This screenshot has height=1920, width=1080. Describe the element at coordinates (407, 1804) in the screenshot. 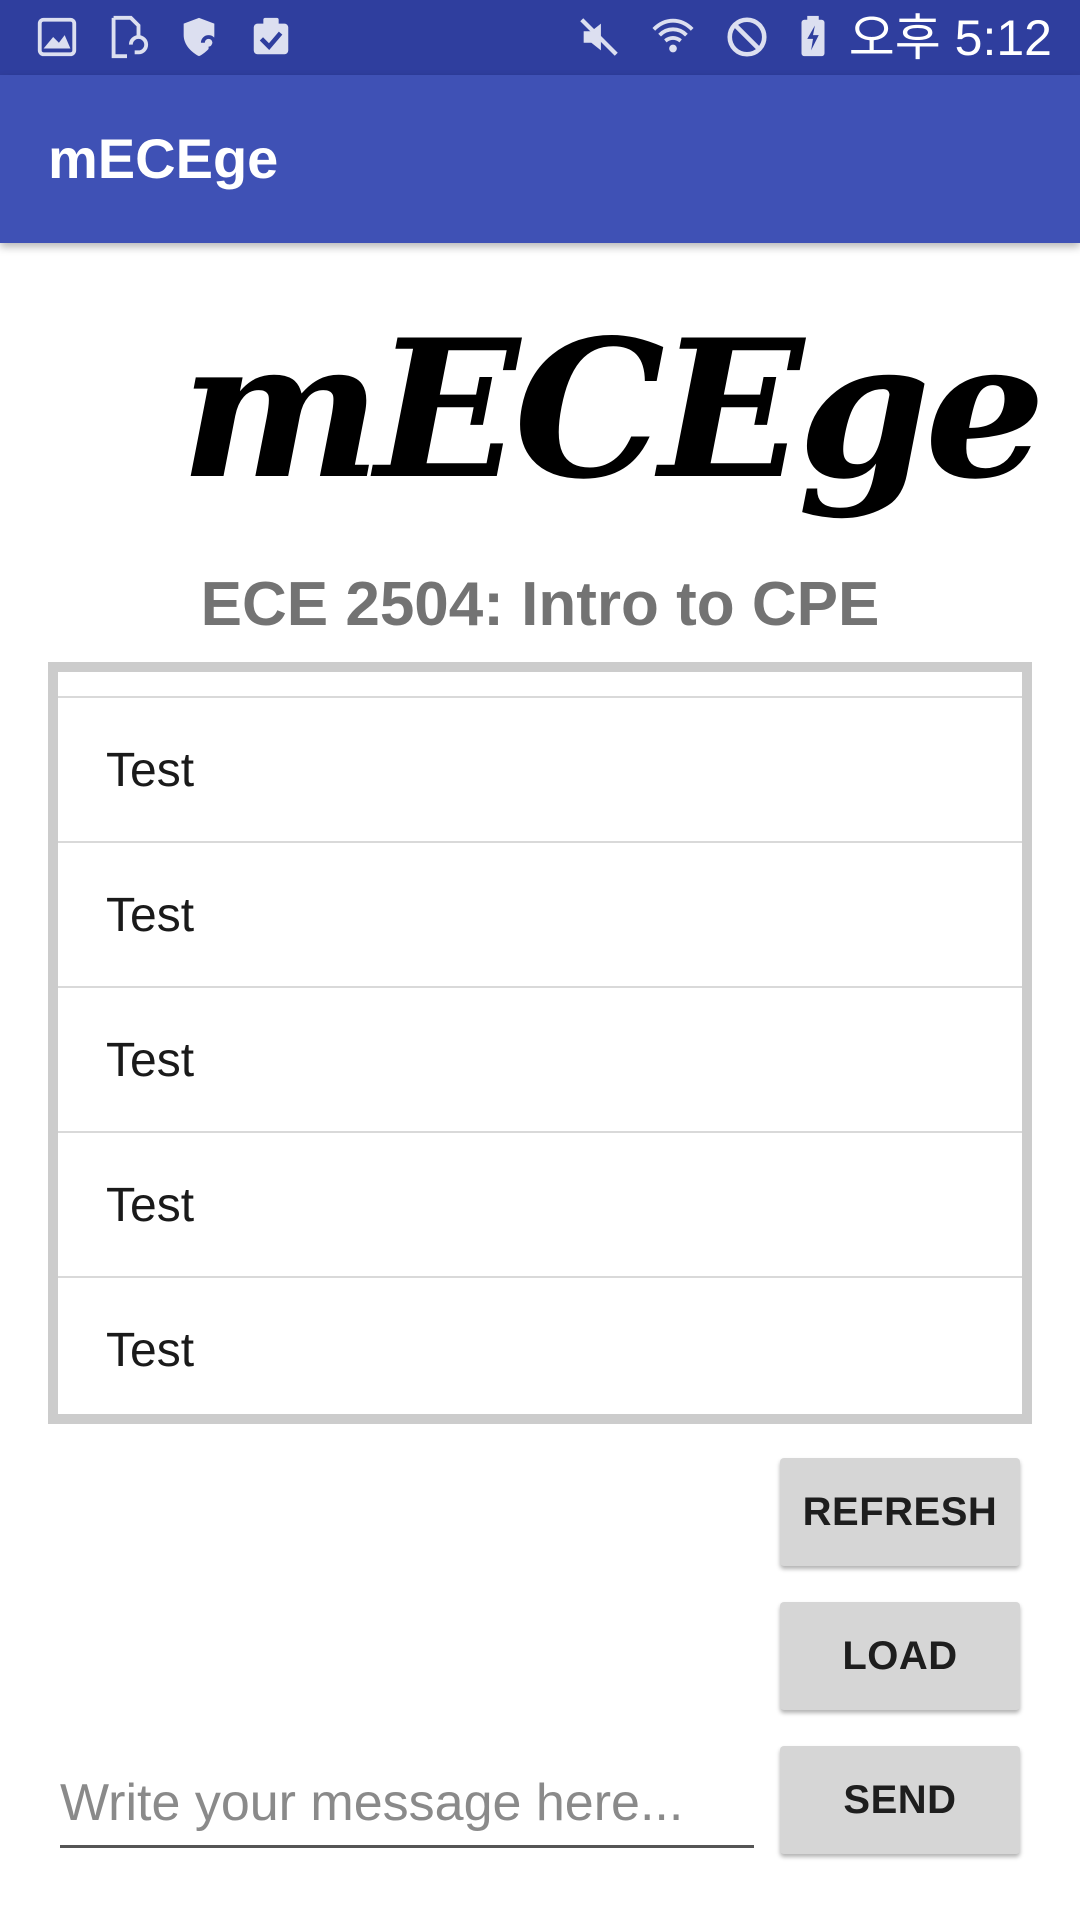

I see `message-input` at that location.